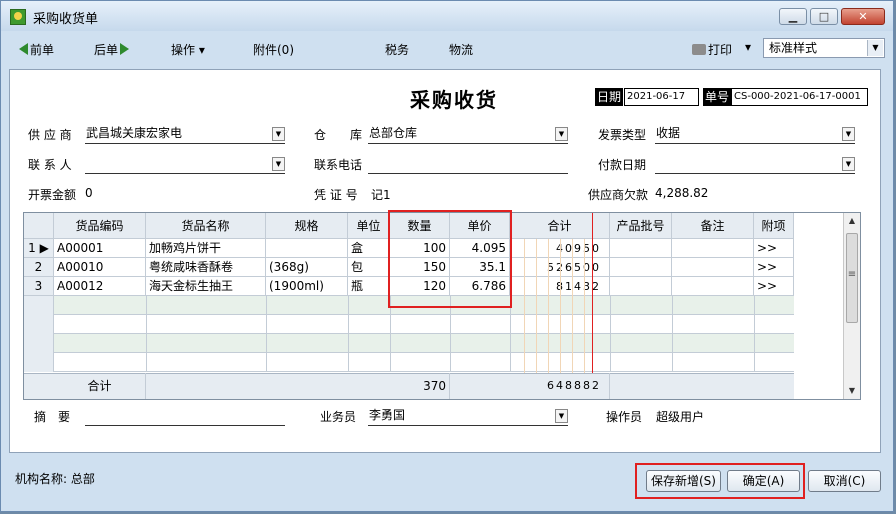 The height and width of the screenshot is (514, 896). I want to click on scroll-up-icon: ▲, so click(852, 221).